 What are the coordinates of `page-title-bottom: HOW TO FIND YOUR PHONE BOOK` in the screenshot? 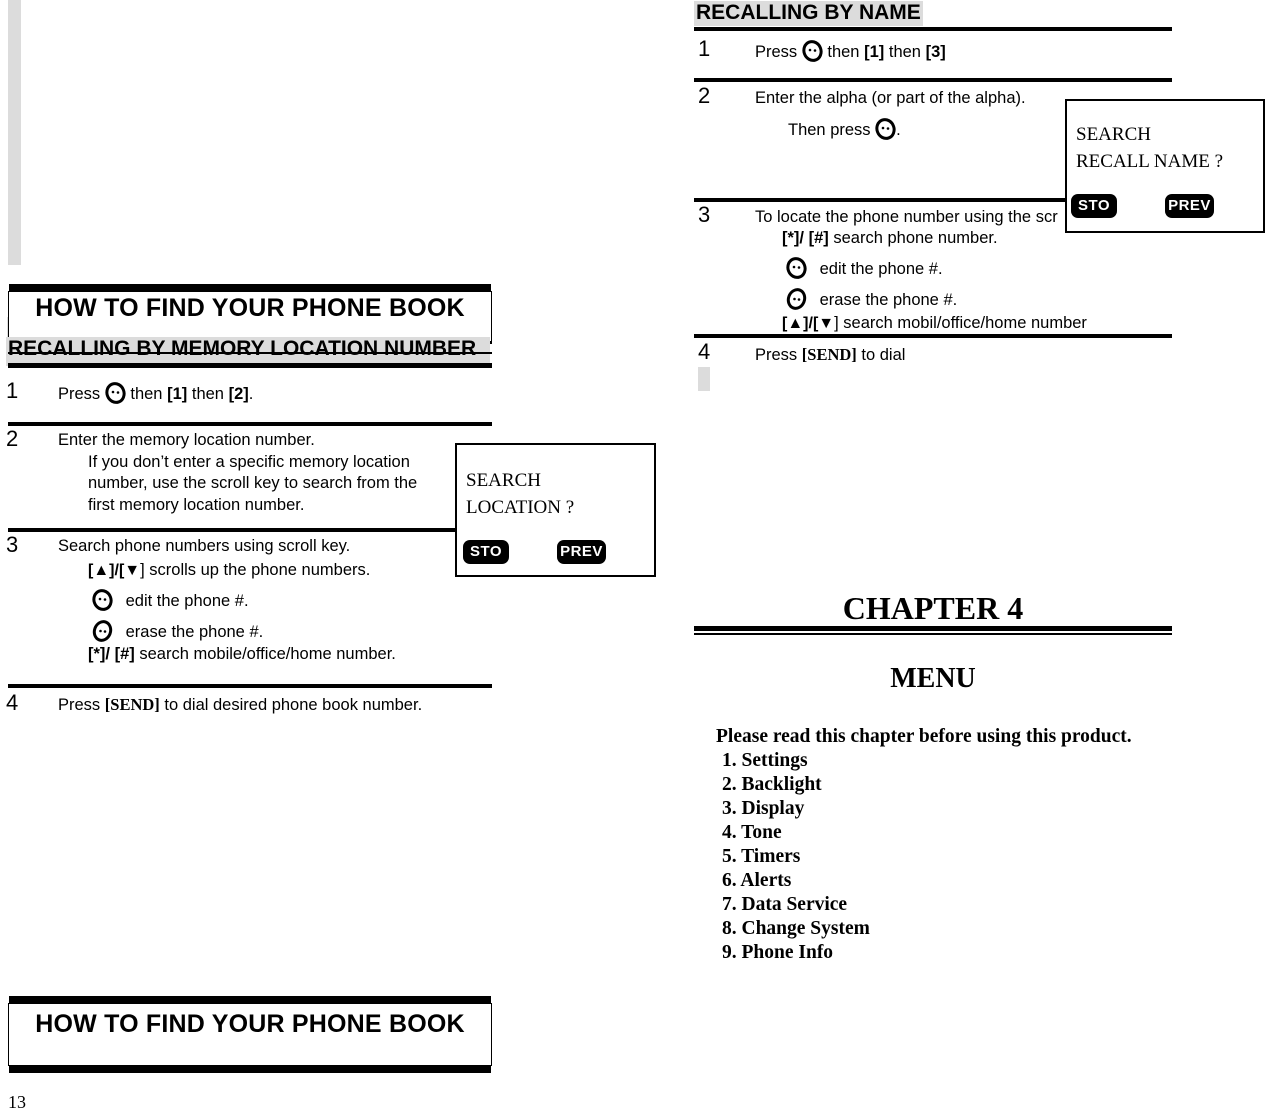 It's located at (250, 1024).